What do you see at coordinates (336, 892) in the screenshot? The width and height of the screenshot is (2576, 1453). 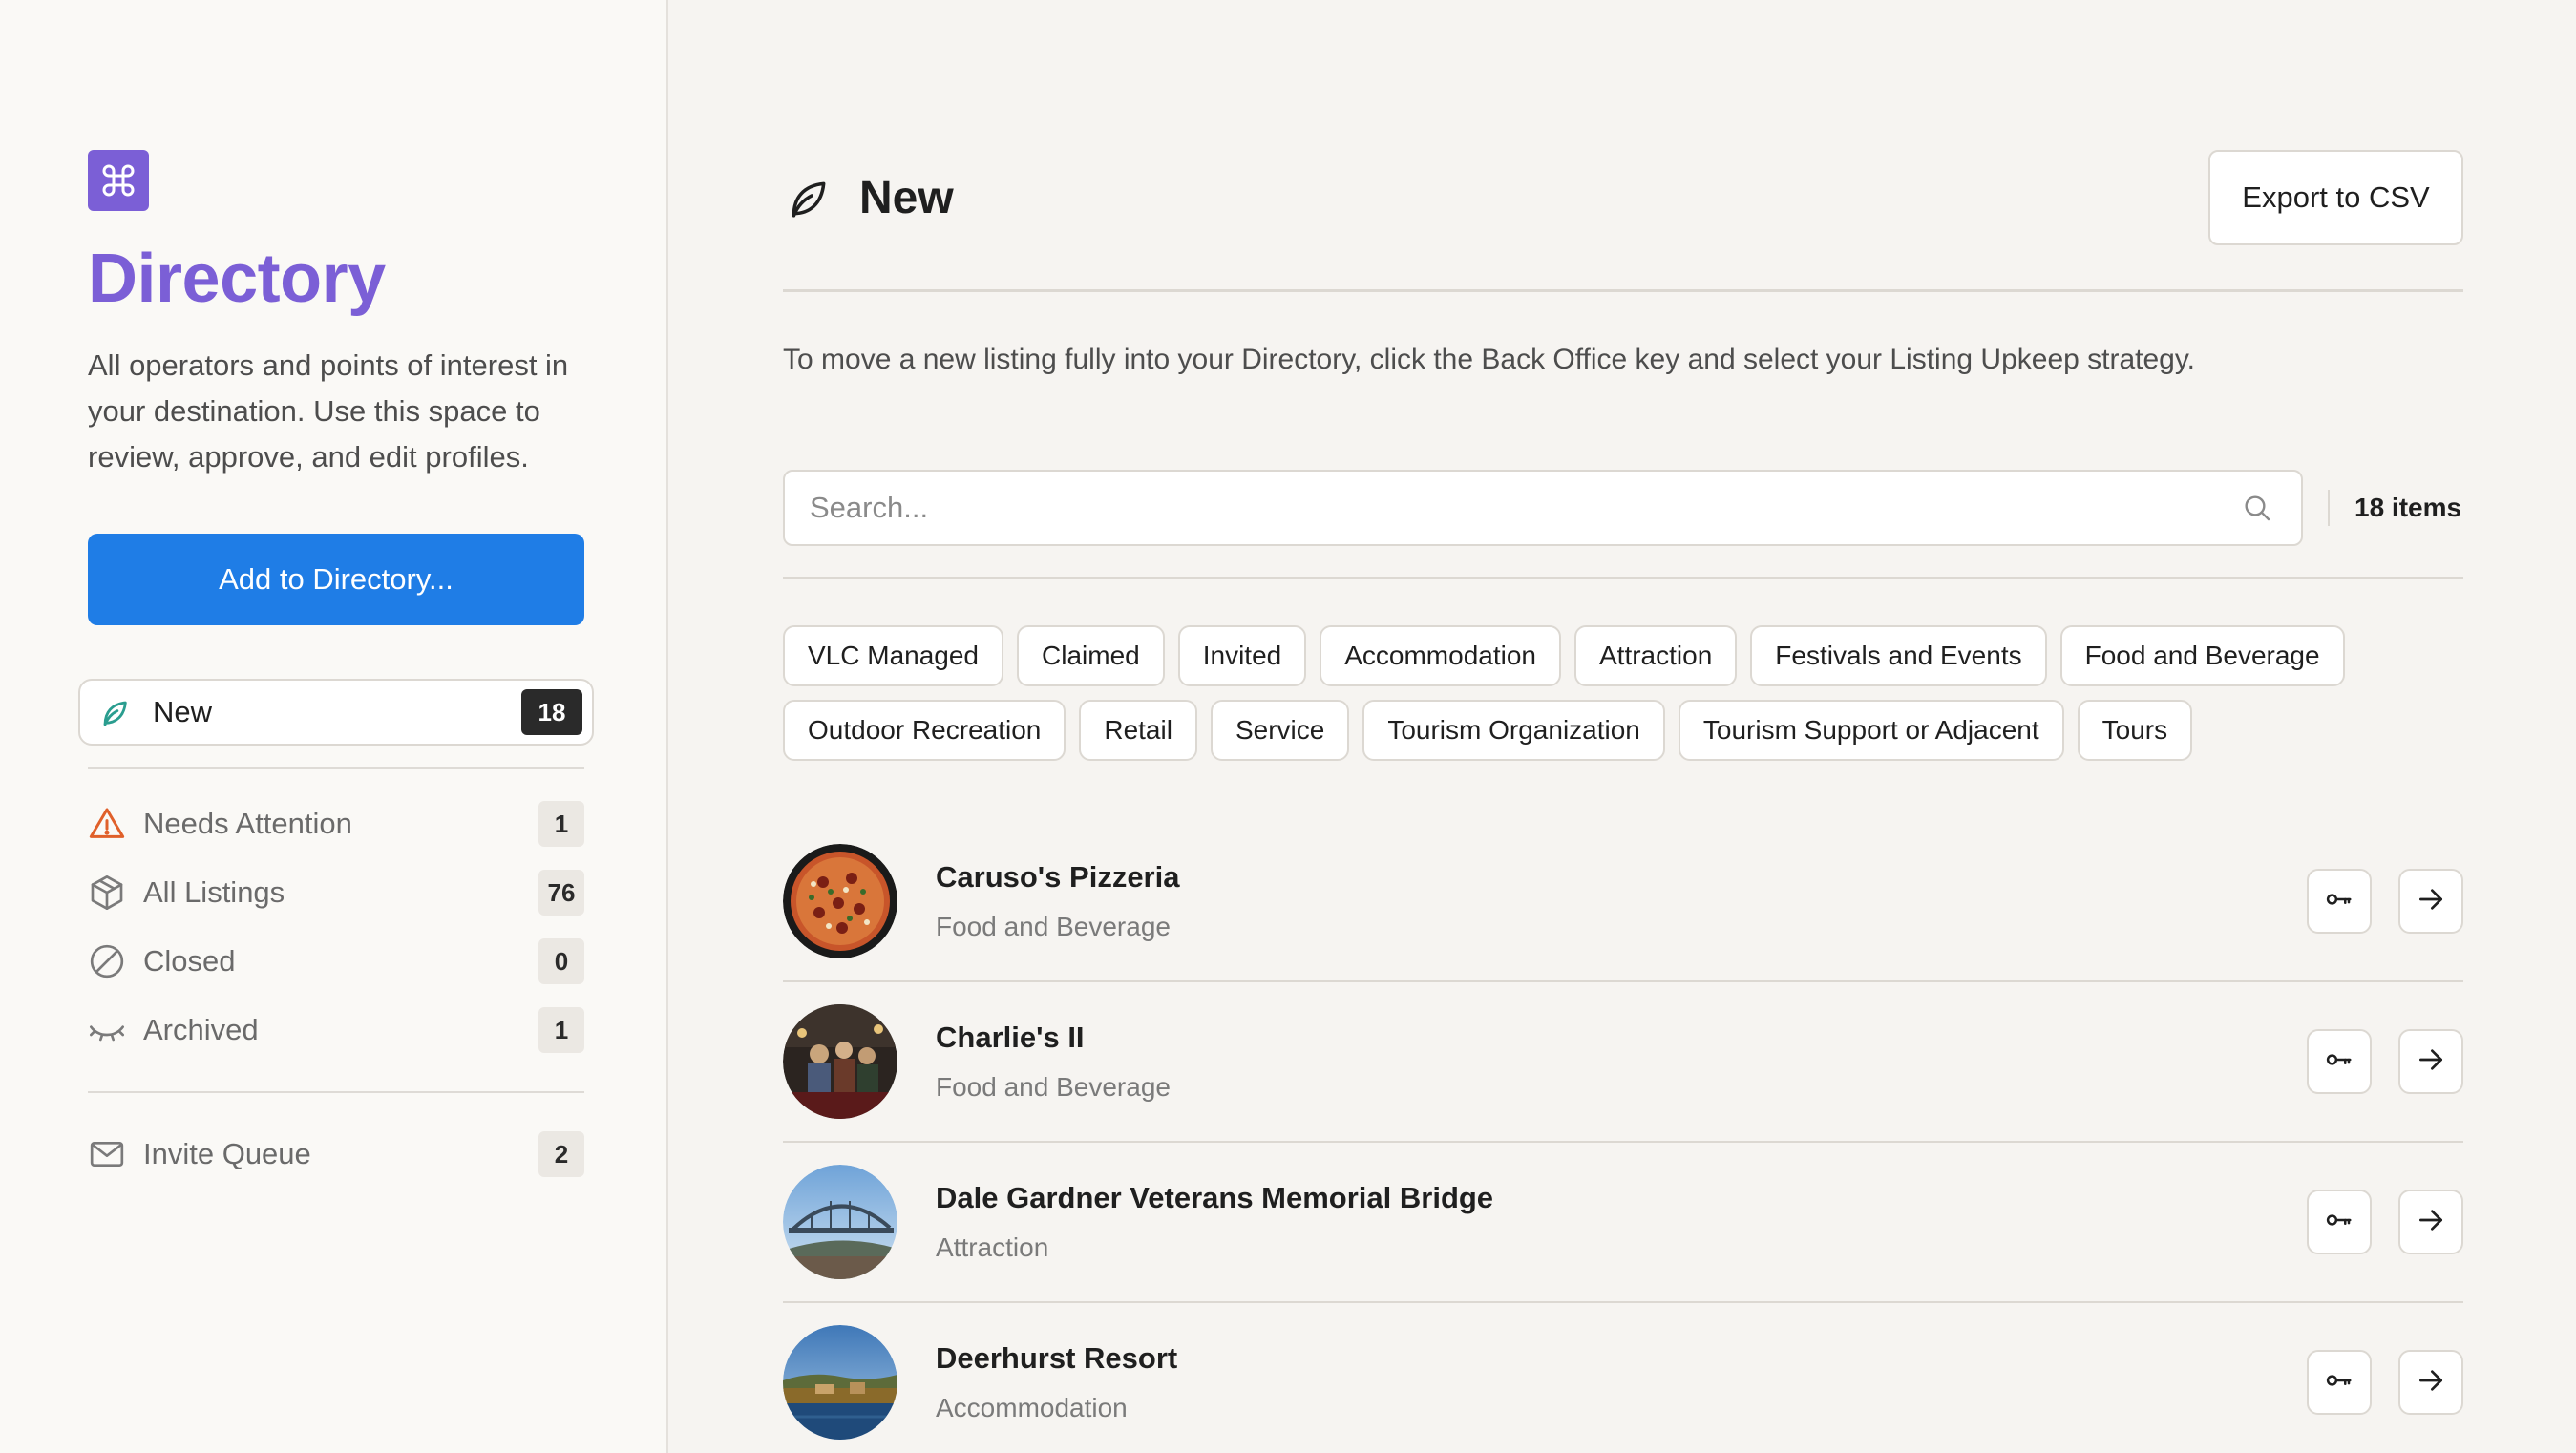 I see `sidebar-item-all-listings: All Listings 76` at bounding box center [336, 892].